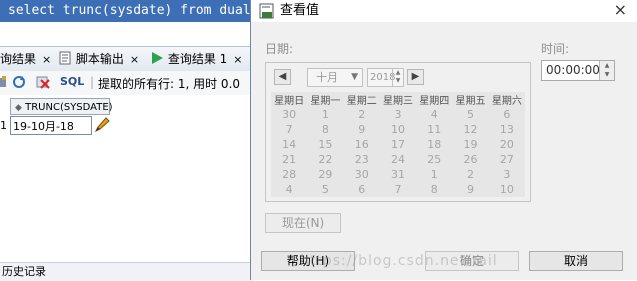 The image size is (637, 281). I want to click on tab-label: 查询结果 1, so click(197, 59).